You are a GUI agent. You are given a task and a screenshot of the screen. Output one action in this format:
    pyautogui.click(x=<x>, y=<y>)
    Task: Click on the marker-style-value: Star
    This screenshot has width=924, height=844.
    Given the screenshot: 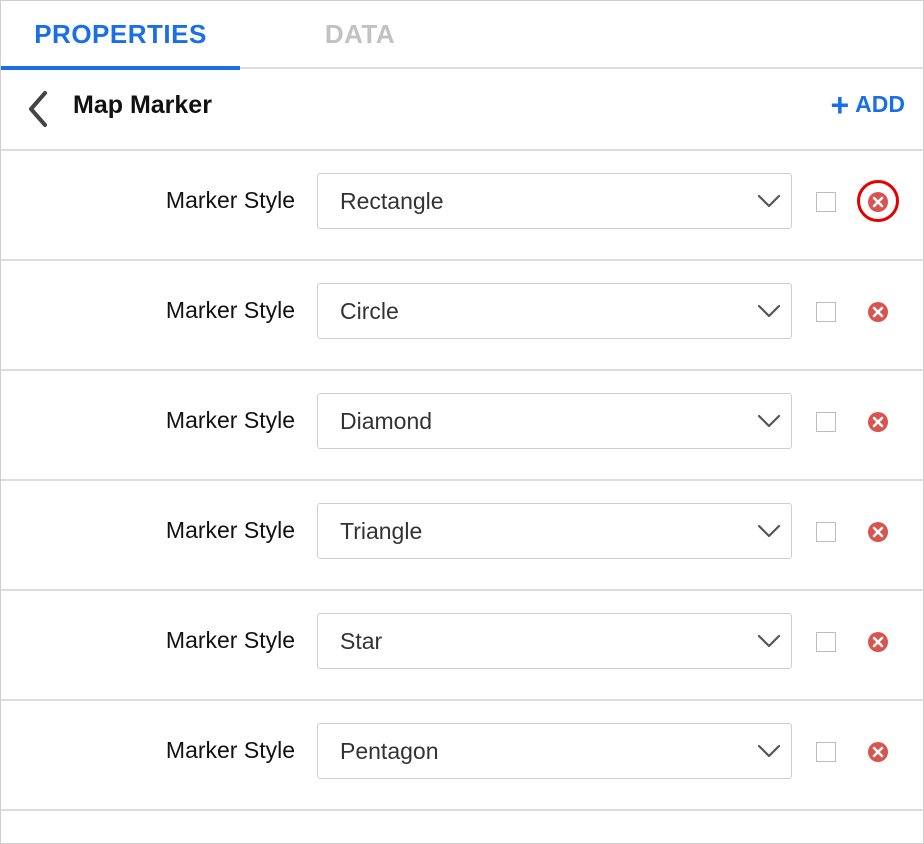 What is the action you would take?
    pyautogui.click(x=361, y=641)
    